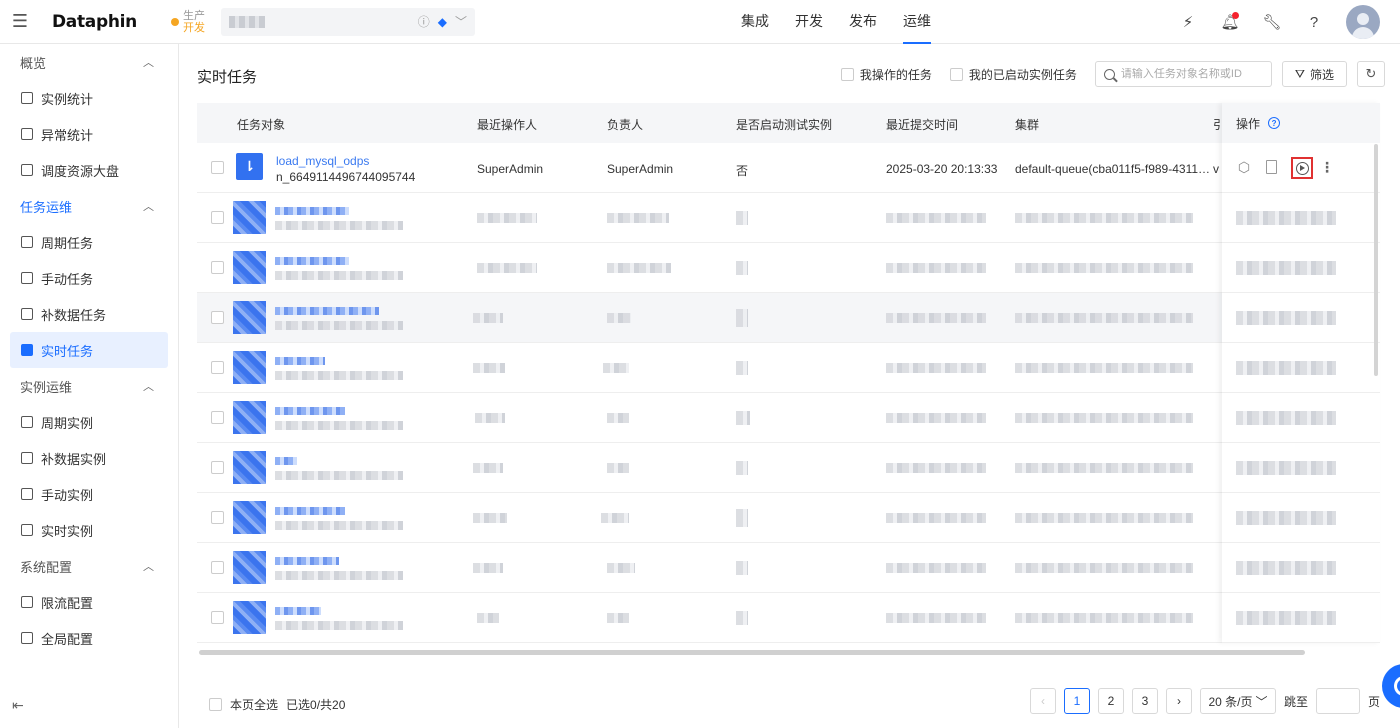 The height and width of the screenshot is (728, 1400). What do you see at coordinates (1274, 123) in the screenshot?
I see `help-circle-icon: ?` at bounding box center [1274, 123].